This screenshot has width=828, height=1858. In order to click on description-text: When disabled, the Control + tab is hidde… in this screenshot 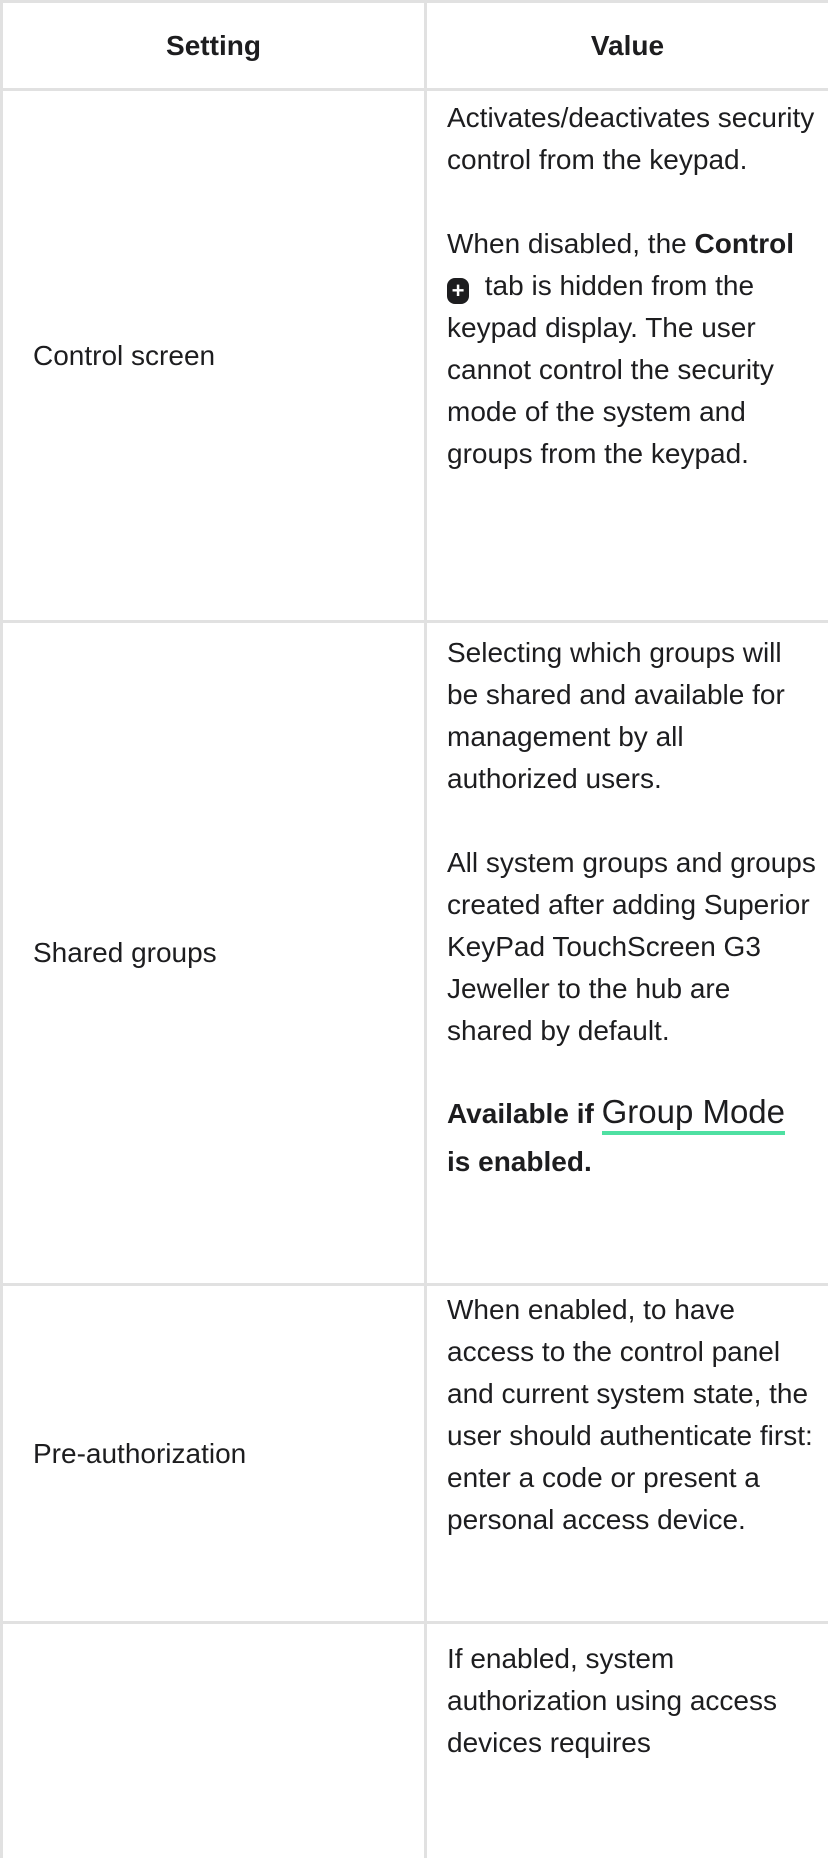, I will do `click(621, 348)`.